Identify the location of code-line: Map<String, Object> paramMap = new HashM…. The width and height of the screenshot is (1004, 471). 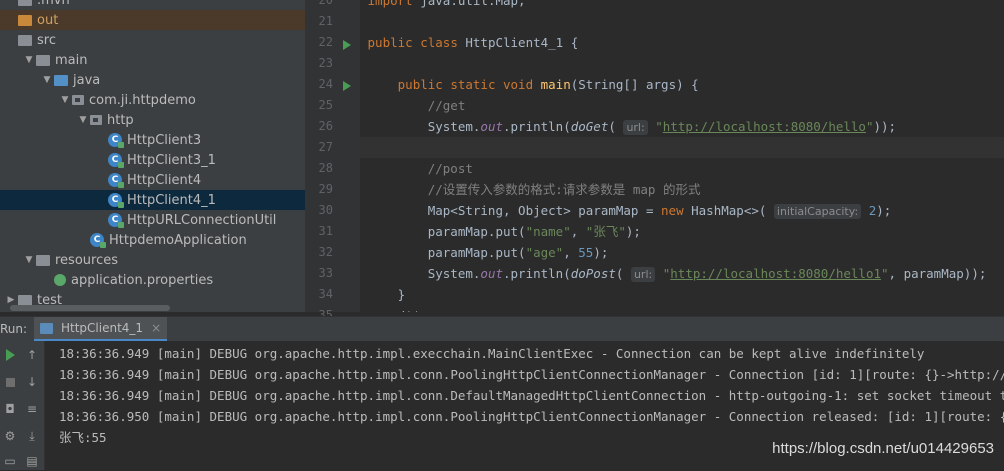
(682, 210).